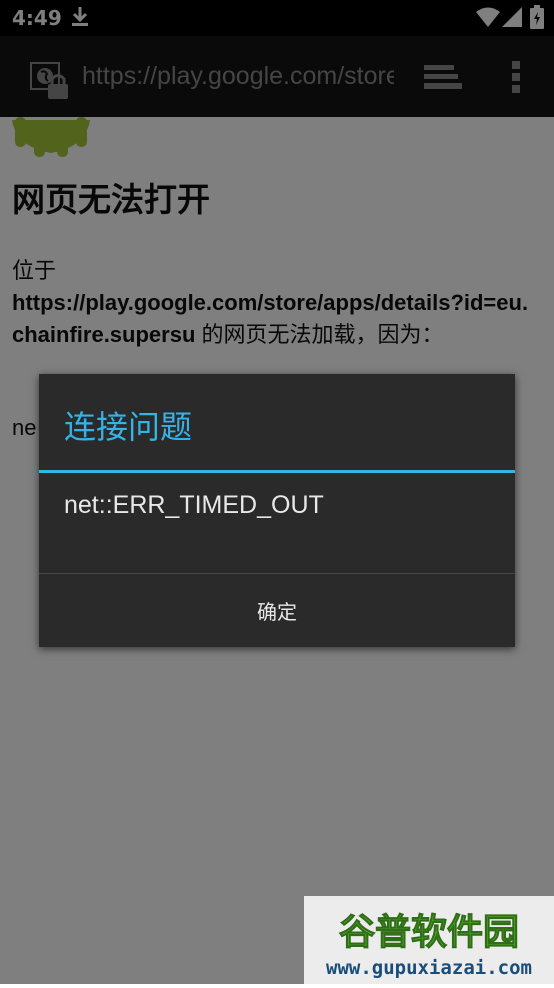 The image size is (554, 988). I want to click on watermark-logo: 谷普软件园 www.gupuxiazai.com, so click(429, 946).